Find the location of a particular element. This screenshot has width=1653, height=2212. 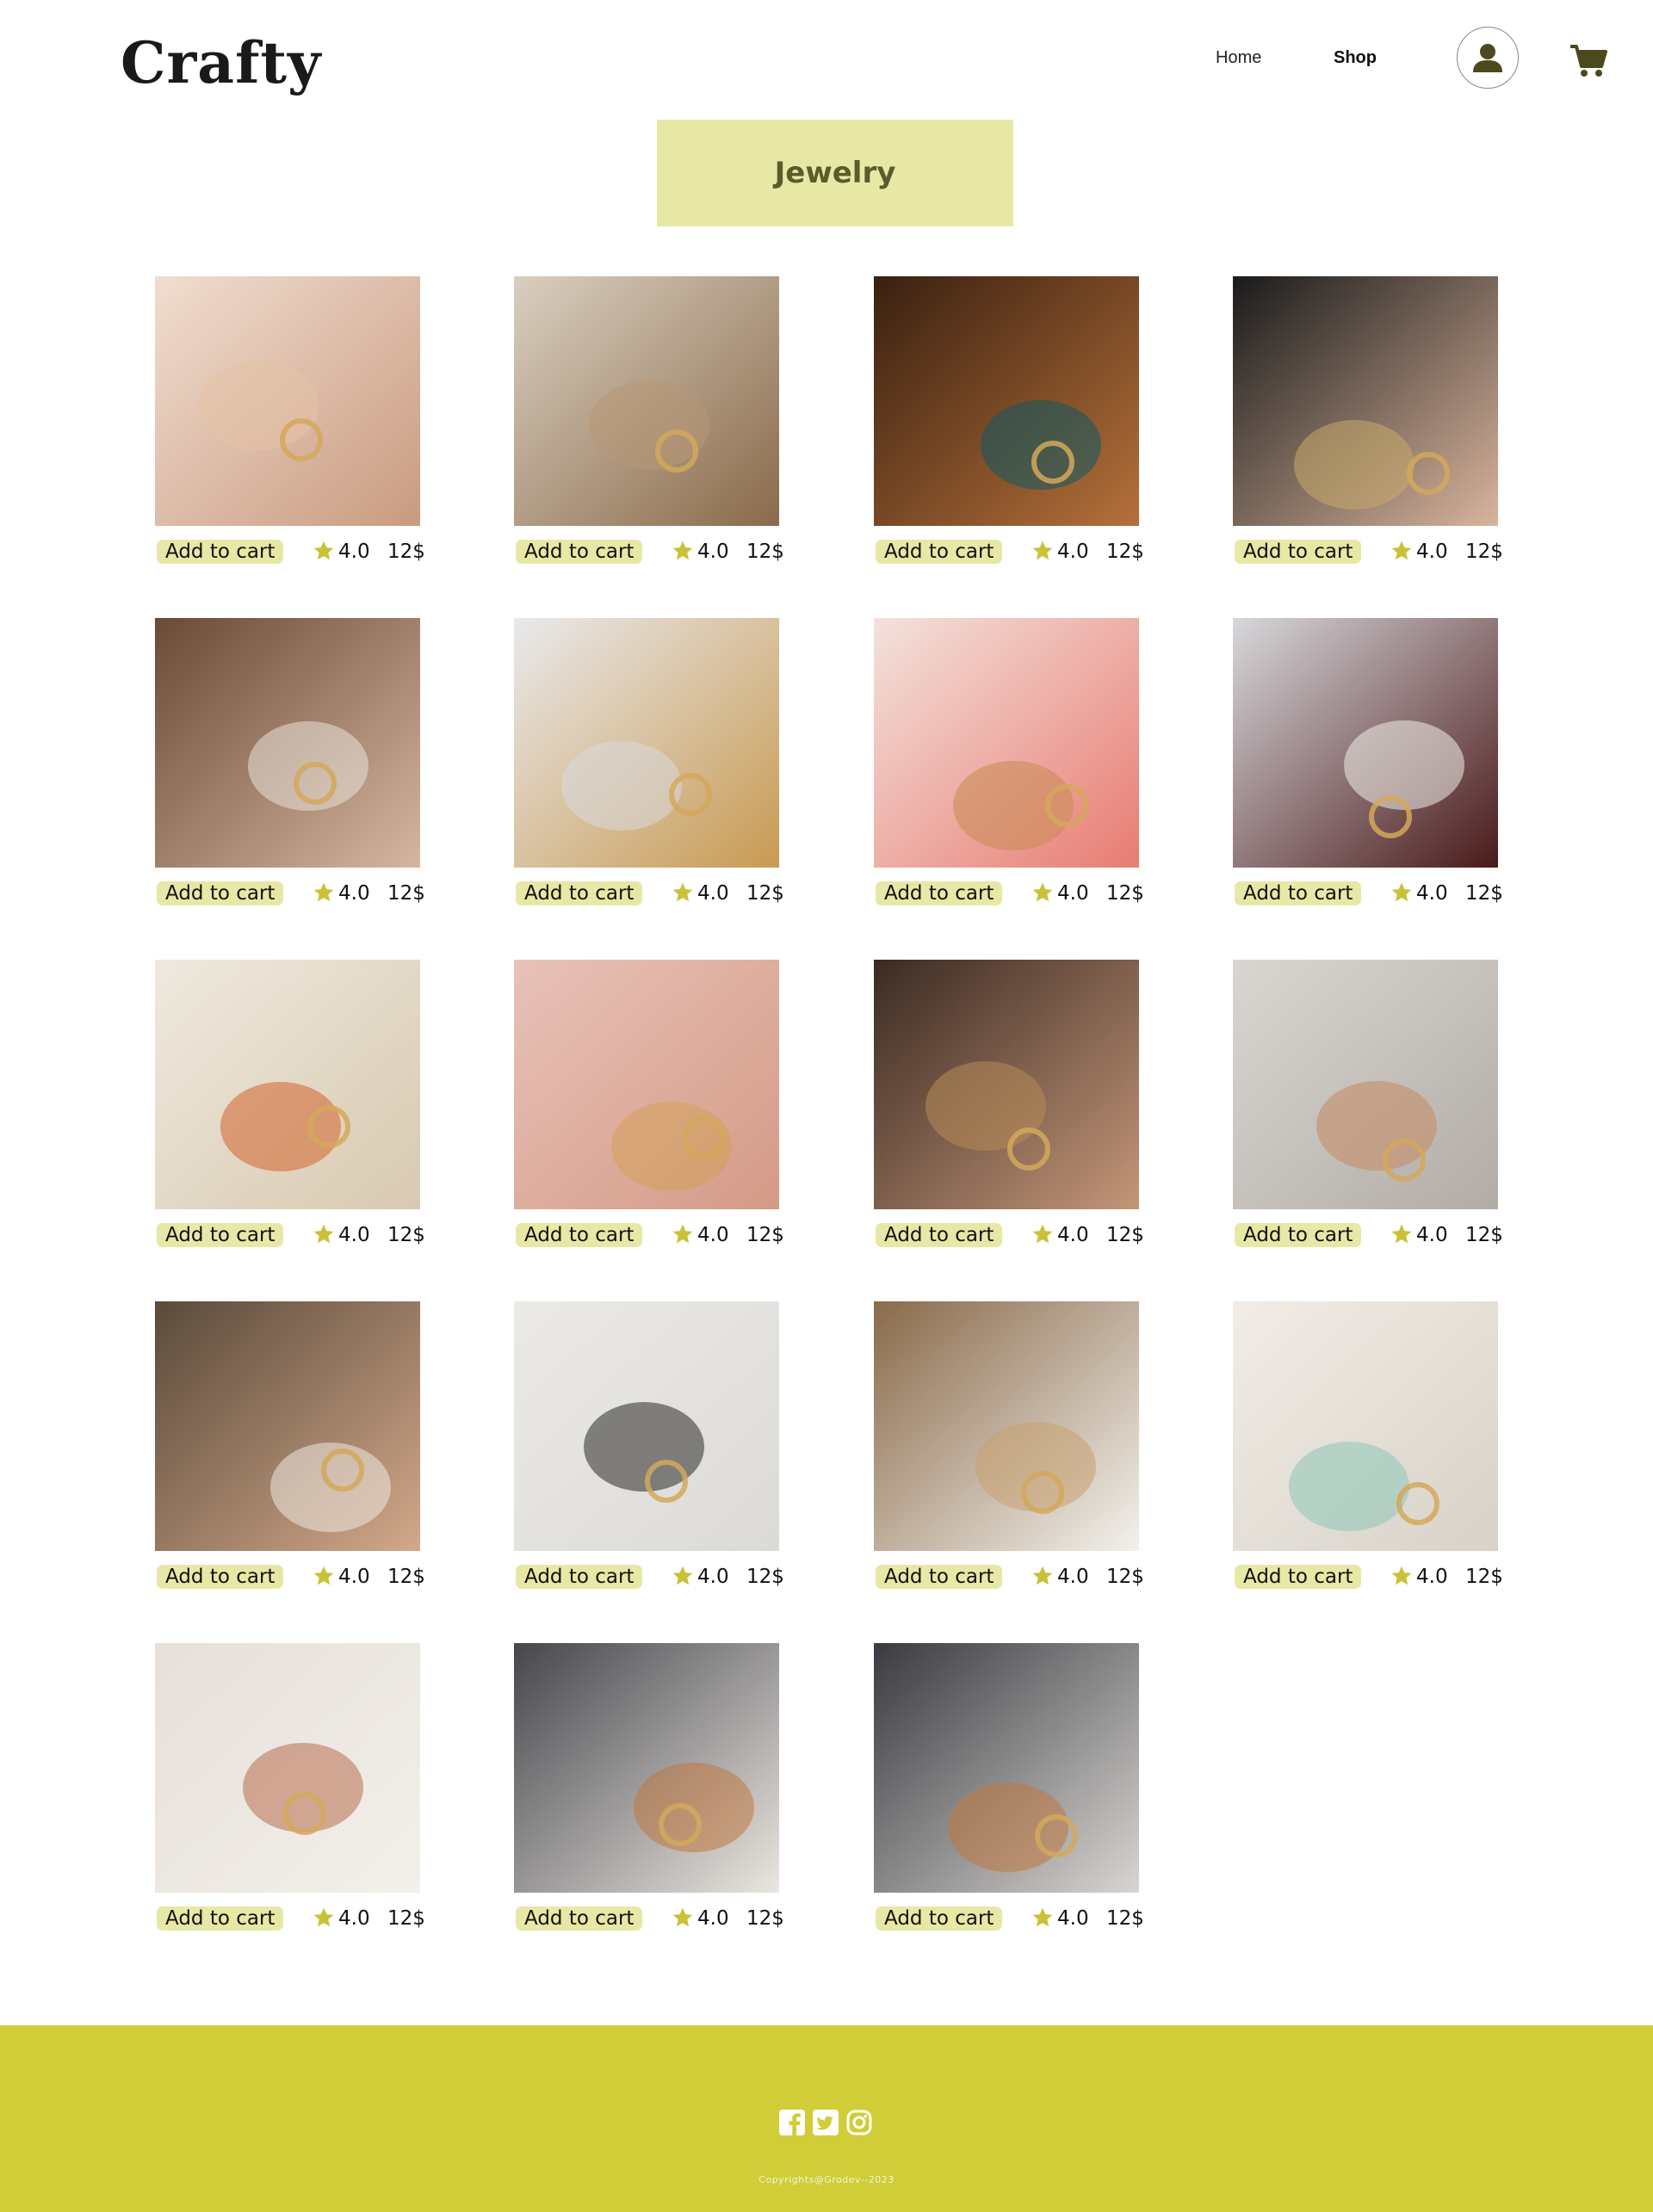

facebook-icon is located at coordinates (792, 2122).